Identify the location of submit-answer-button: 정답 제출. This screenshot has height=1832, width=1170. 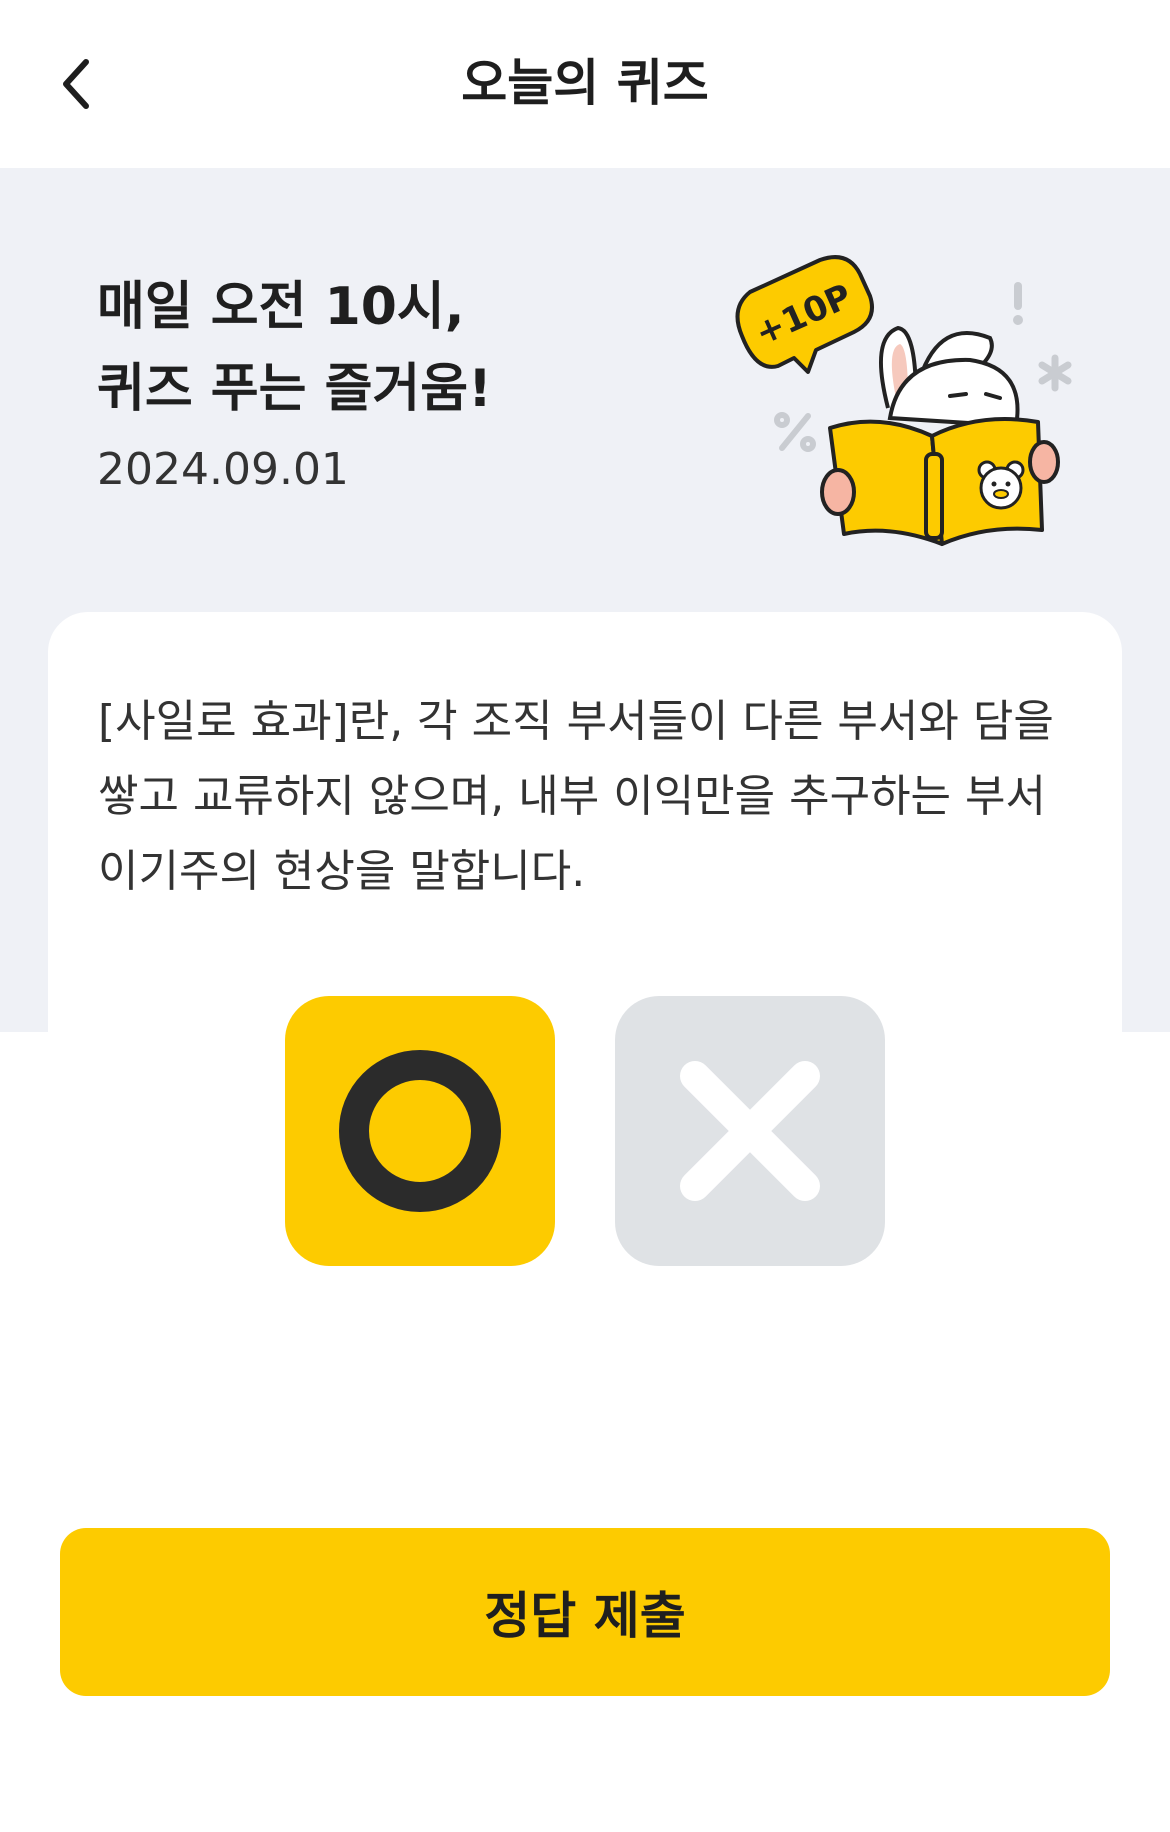
(585, 1612).